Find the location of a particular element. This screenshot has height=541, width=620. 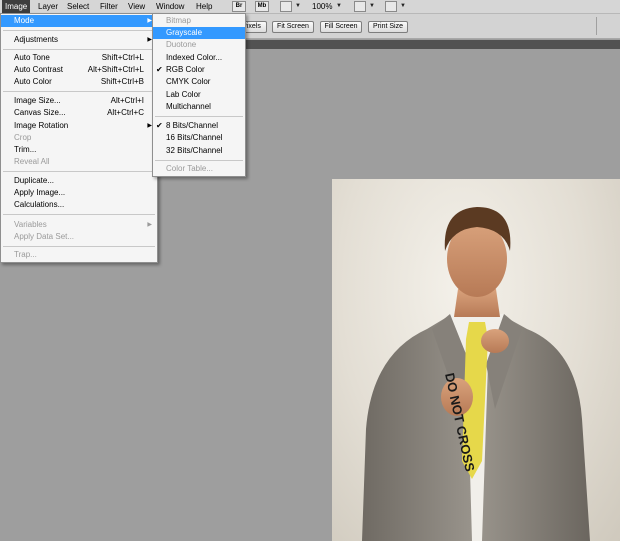

mode-item-lab-color: Lab Color is located at coordinates (199, 95).